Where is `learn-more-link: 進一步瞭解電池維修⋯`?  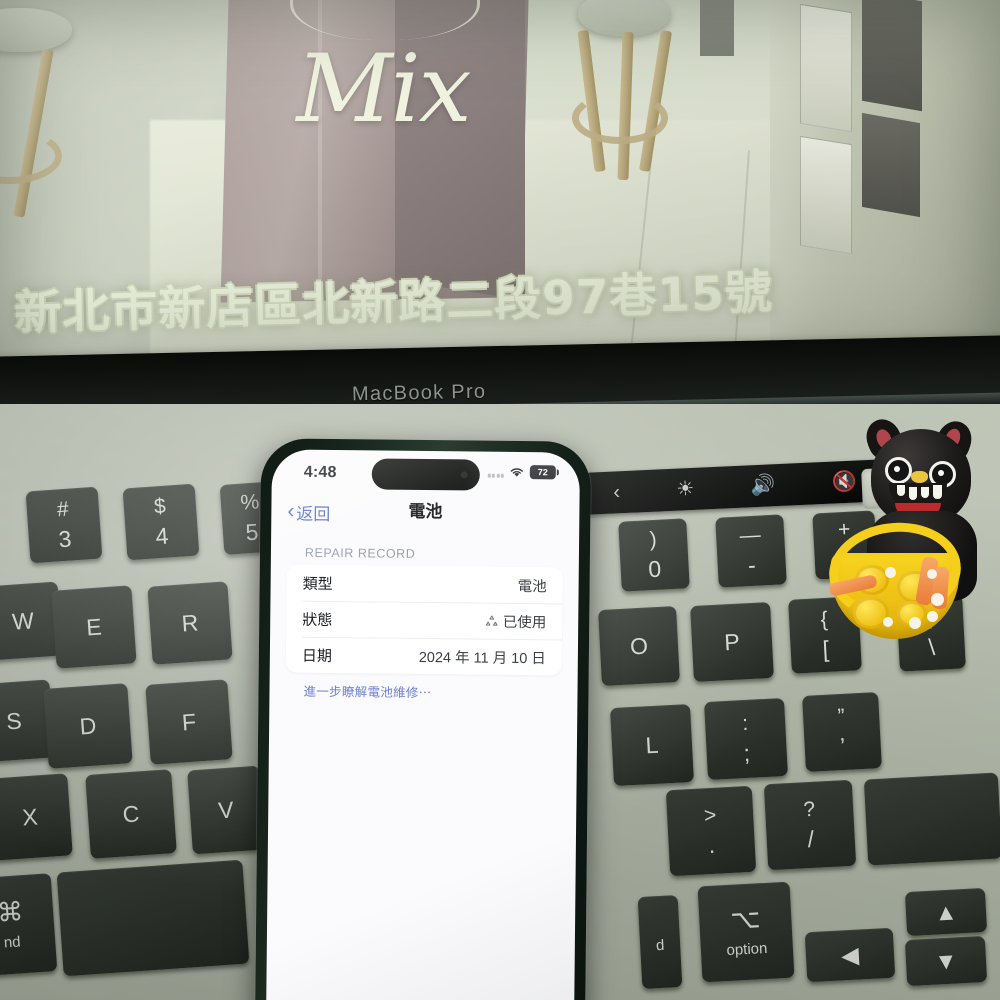
learn-more-link: 進一步瞭解電池維修⋯ is located at coordinates (423, 692).